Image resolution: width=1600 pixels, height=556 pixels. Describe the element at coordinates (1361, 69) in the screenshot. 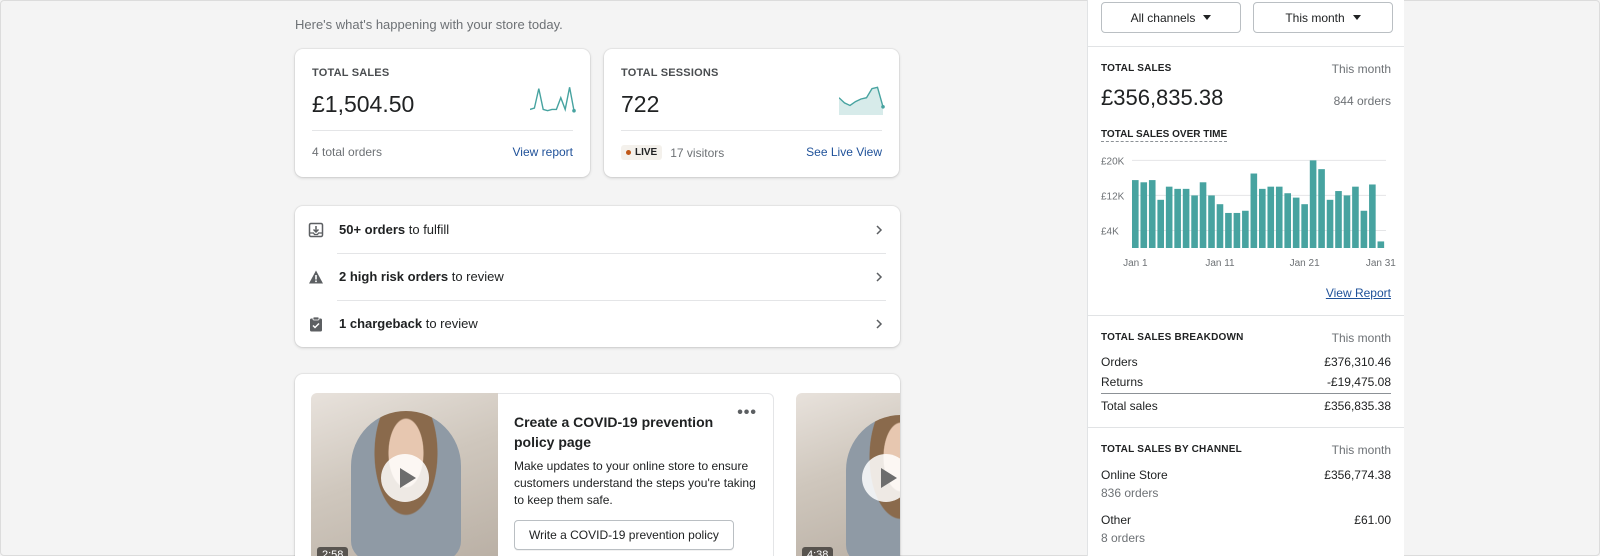

I see `total-sales-period: This month` at that location.